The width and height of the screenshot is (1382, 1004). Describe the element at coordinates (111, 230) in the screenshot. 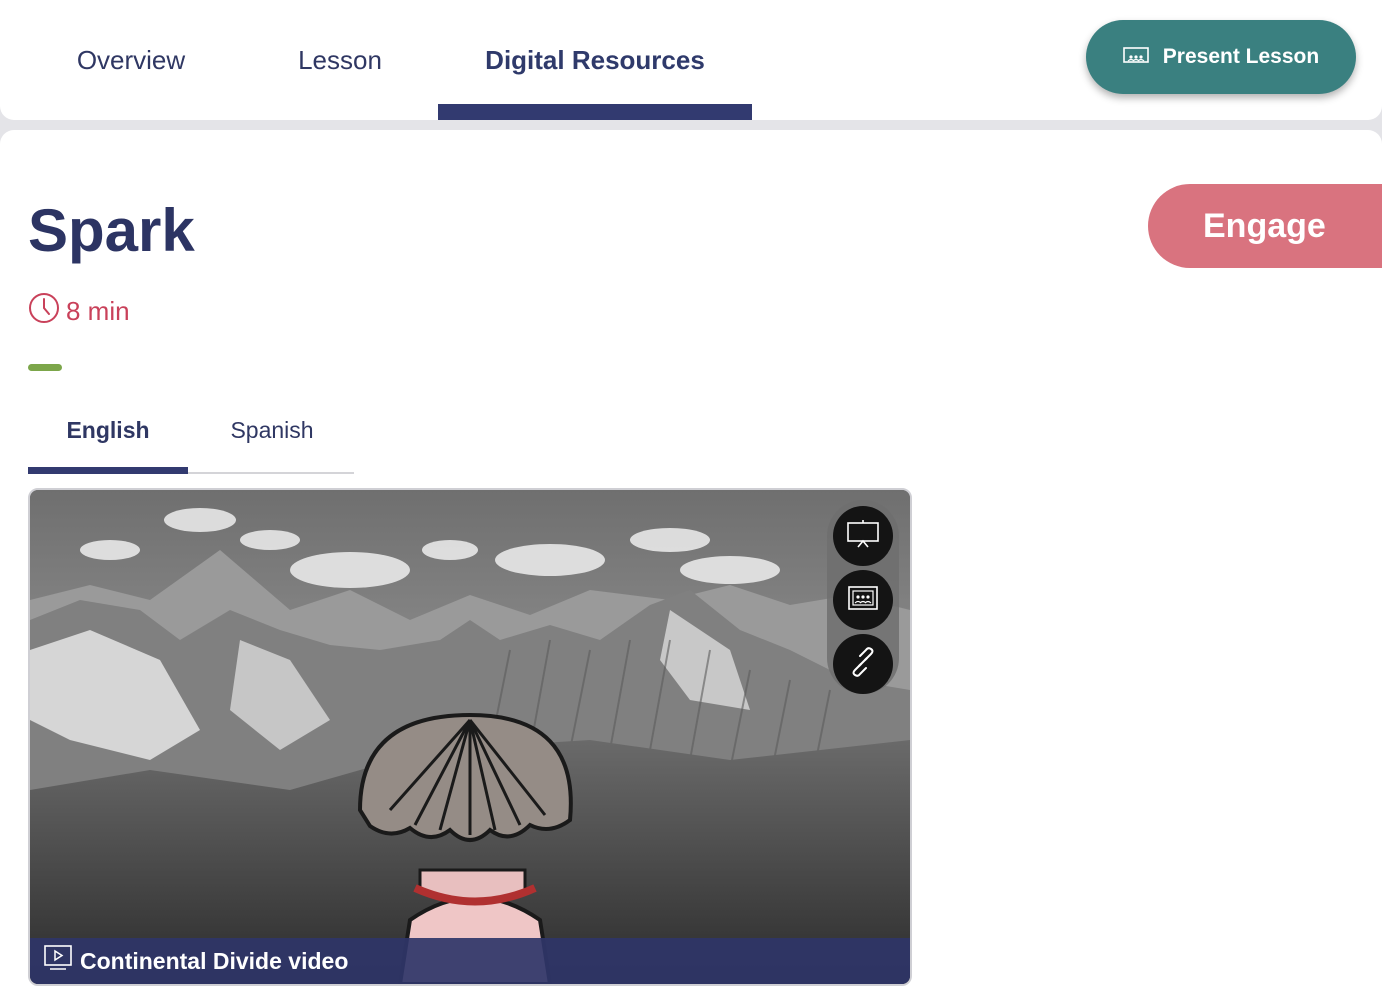

I see `page-title: Spark` at that location.